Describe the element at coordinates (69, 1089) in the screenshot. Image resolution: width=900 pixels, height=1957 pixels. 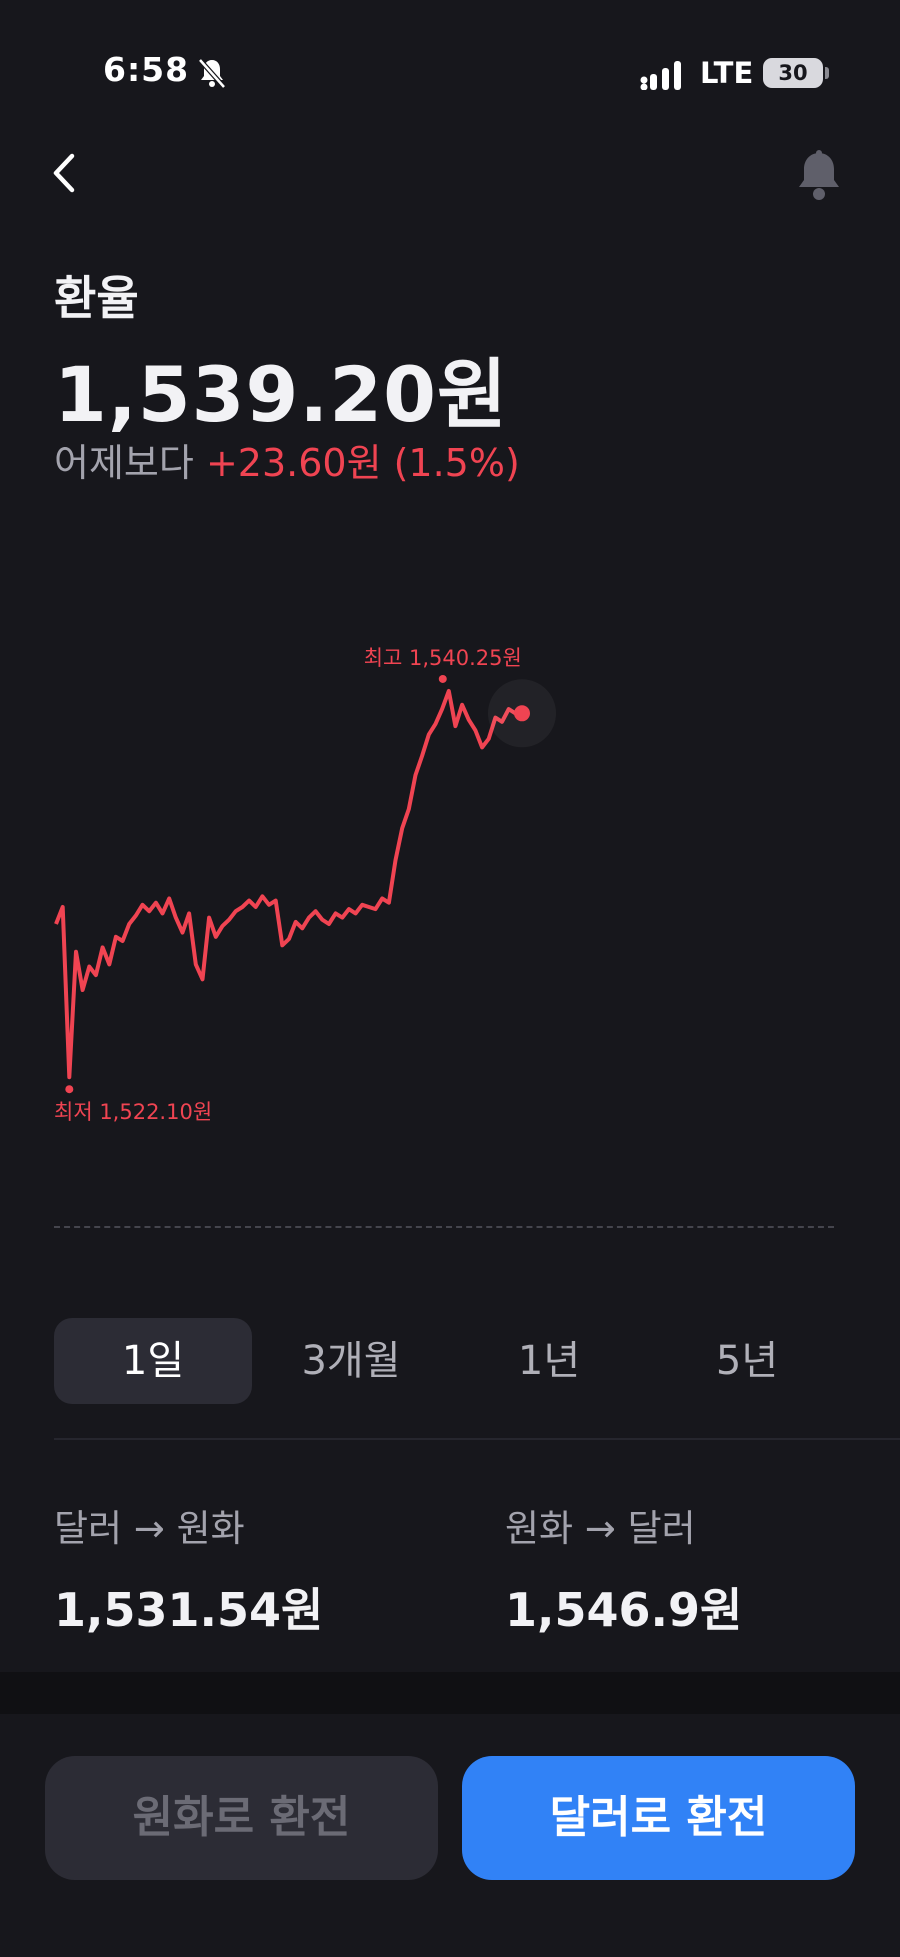
I see `min-point-marker` at that location.